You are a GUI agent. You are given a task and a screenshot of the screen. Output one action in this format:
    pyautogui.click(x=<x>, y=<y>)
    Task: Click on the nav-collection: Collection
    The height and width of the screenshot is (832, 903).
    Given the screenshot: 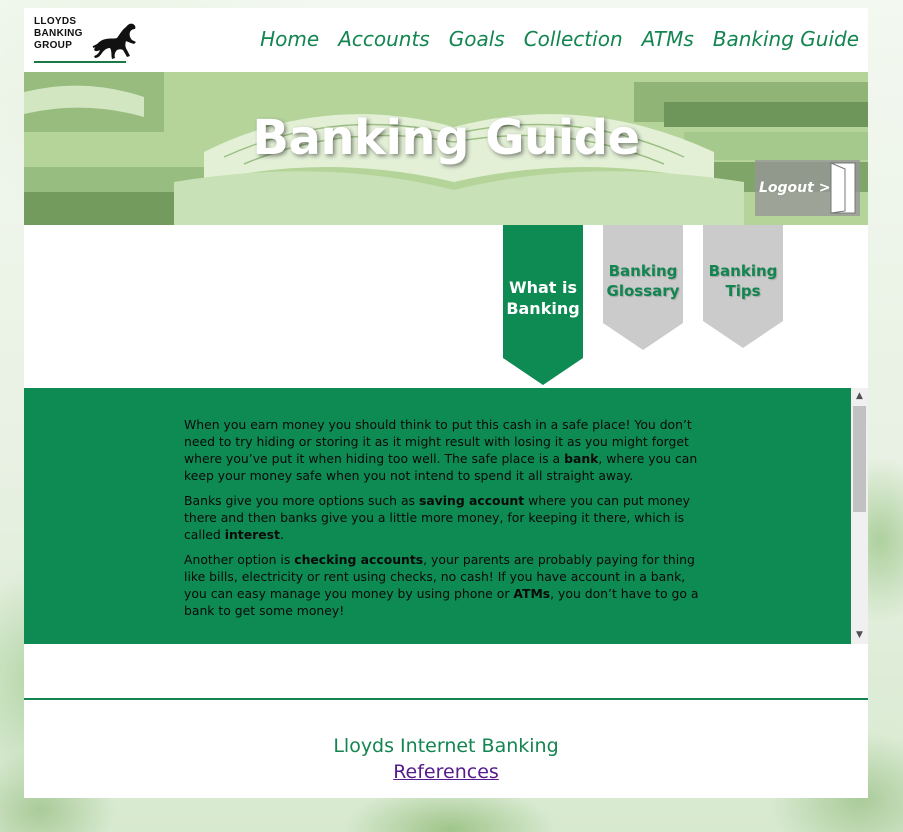 What is the action you would take?
    pyautogui.click(x=573, y=39)
    